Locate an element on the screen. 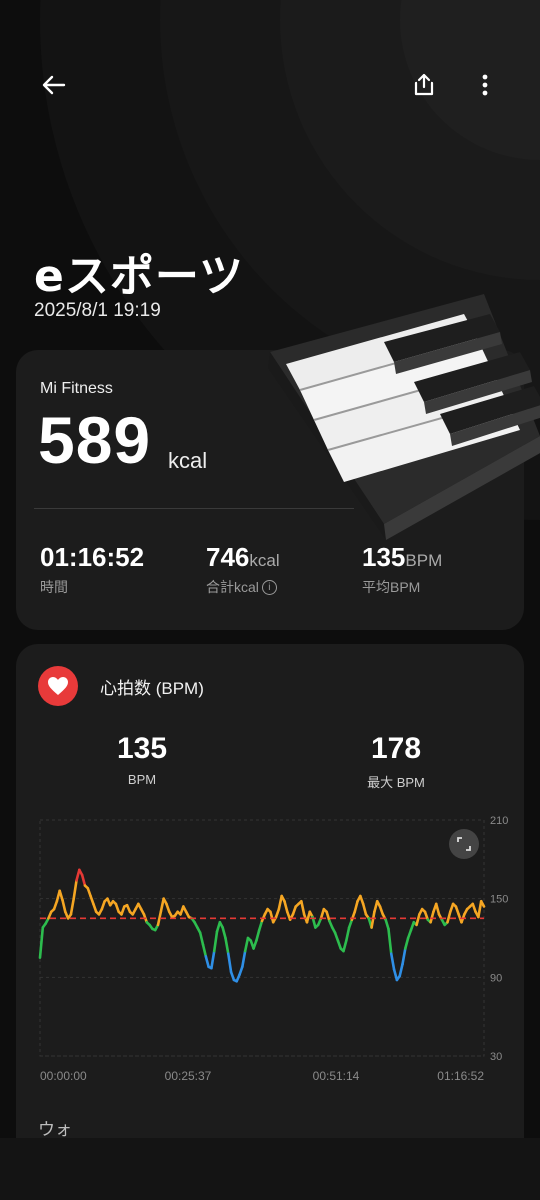 This screenshot has height=1200, width=540. expand-chart-button is located at coordinates (464, 844).